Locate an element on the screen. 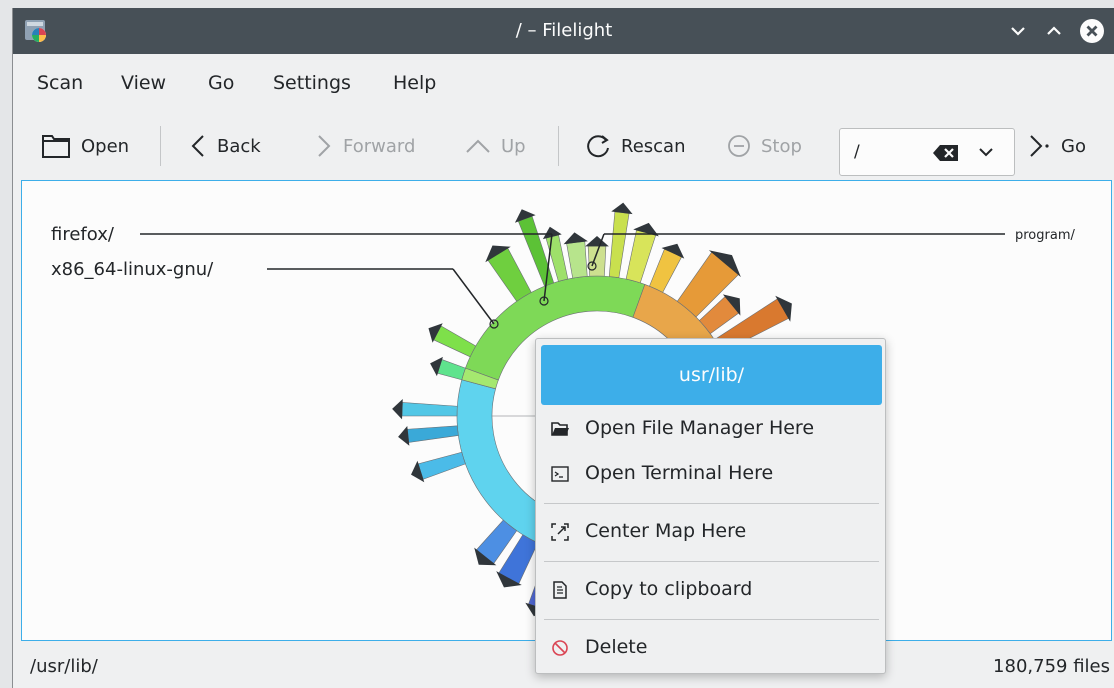 The image size is (1114, 688). map-label-firefox: firefox/ is located at coordinates (83, 234).